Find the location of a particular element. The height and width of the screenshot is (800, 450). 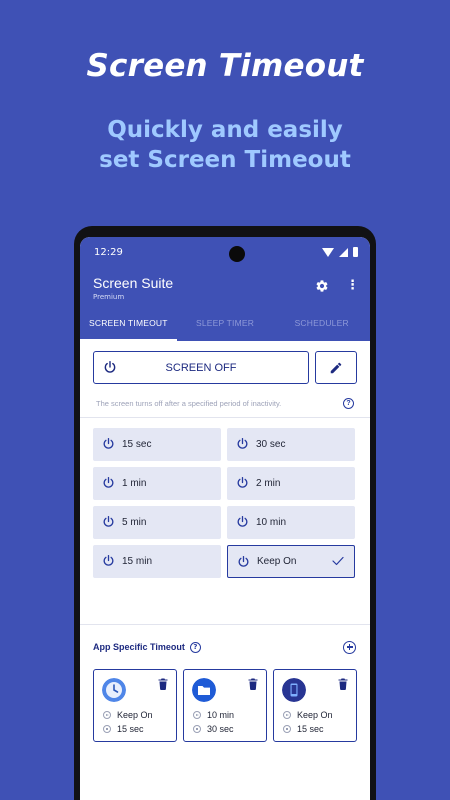

tab-sleep-timer: SLEEP TIMER is located at coordinates (225, 328).